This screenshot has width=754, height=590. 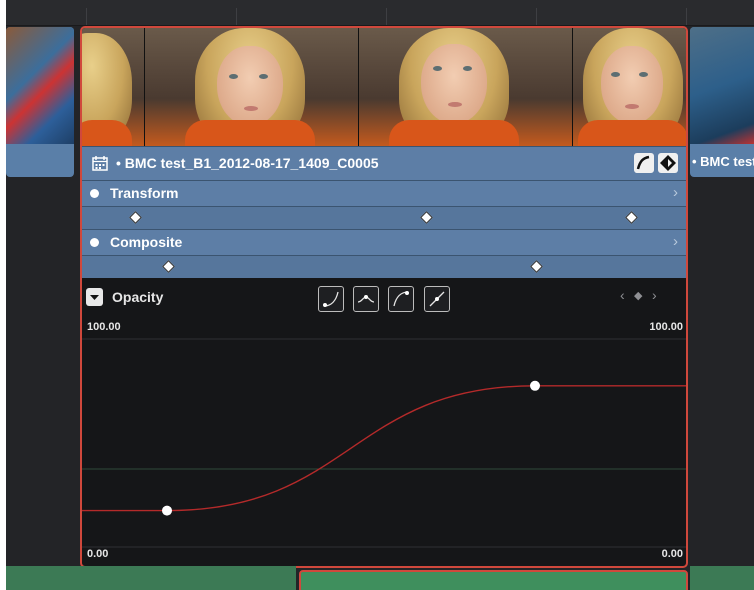 I want to click on composite-keyframe-track, so click(x=384, y=266).